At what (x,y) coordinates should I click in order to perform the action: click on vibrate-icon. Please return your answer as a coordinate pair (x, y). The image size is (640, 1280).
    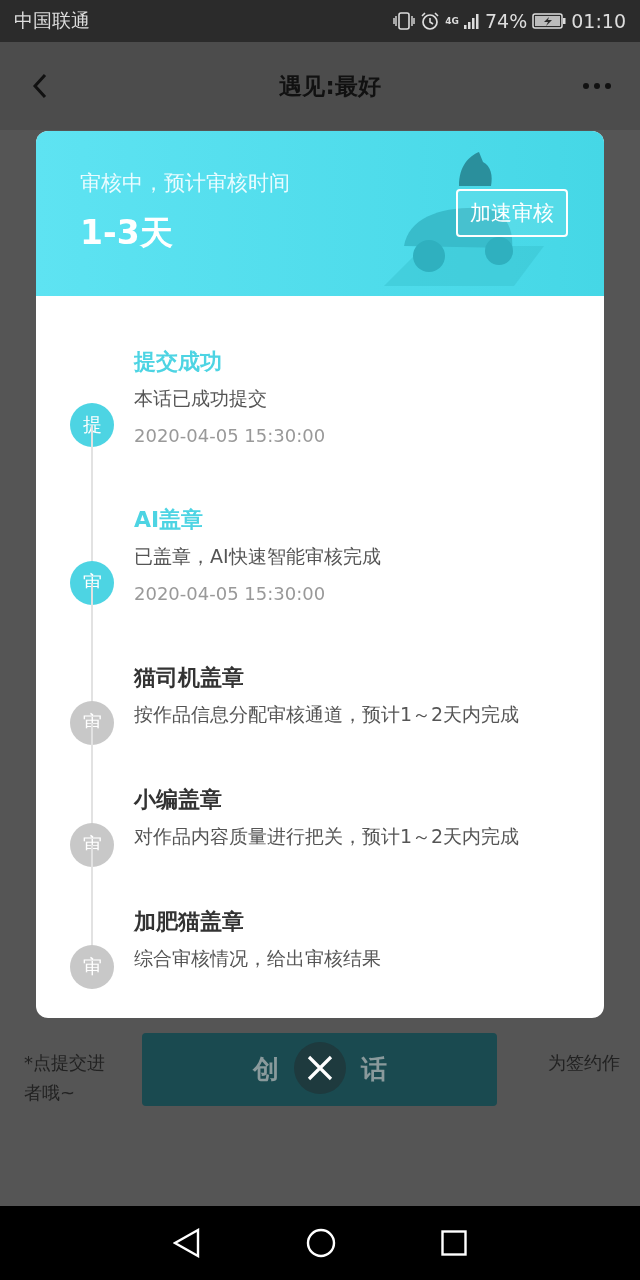
    Looking at the image, I should click on (404, 21).